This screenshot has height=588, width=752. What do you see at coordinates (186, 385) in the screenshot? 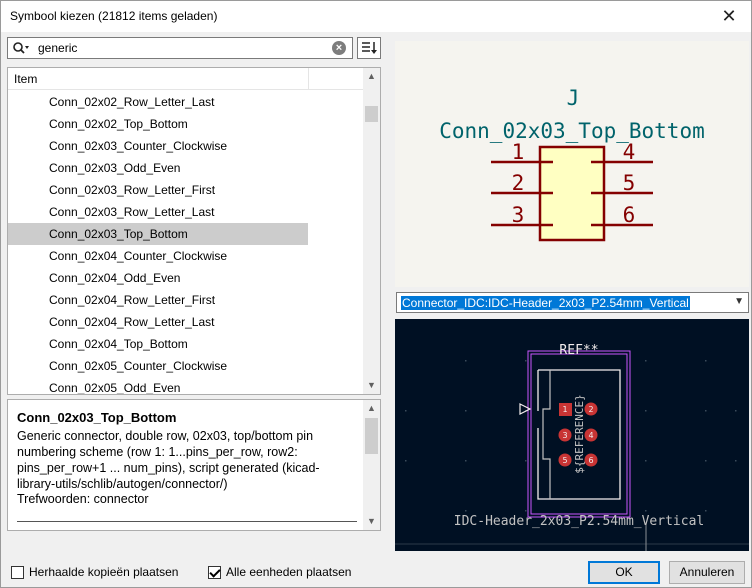
I see `tree-row: Conn_02x05_Odd_Even` at bounding box center [186, 385].